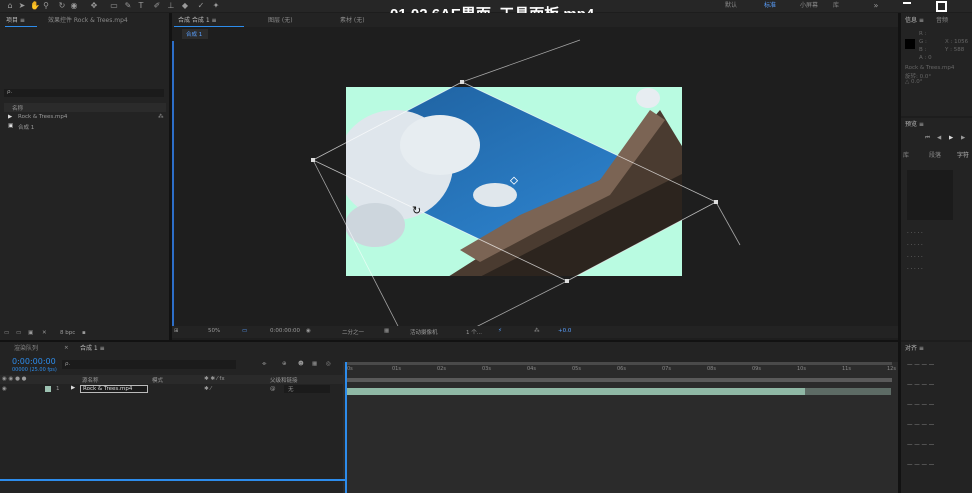 This screenshot has width=972, height=493. I want to click on tab-preview: 预览 ≡, so click(914, 125).